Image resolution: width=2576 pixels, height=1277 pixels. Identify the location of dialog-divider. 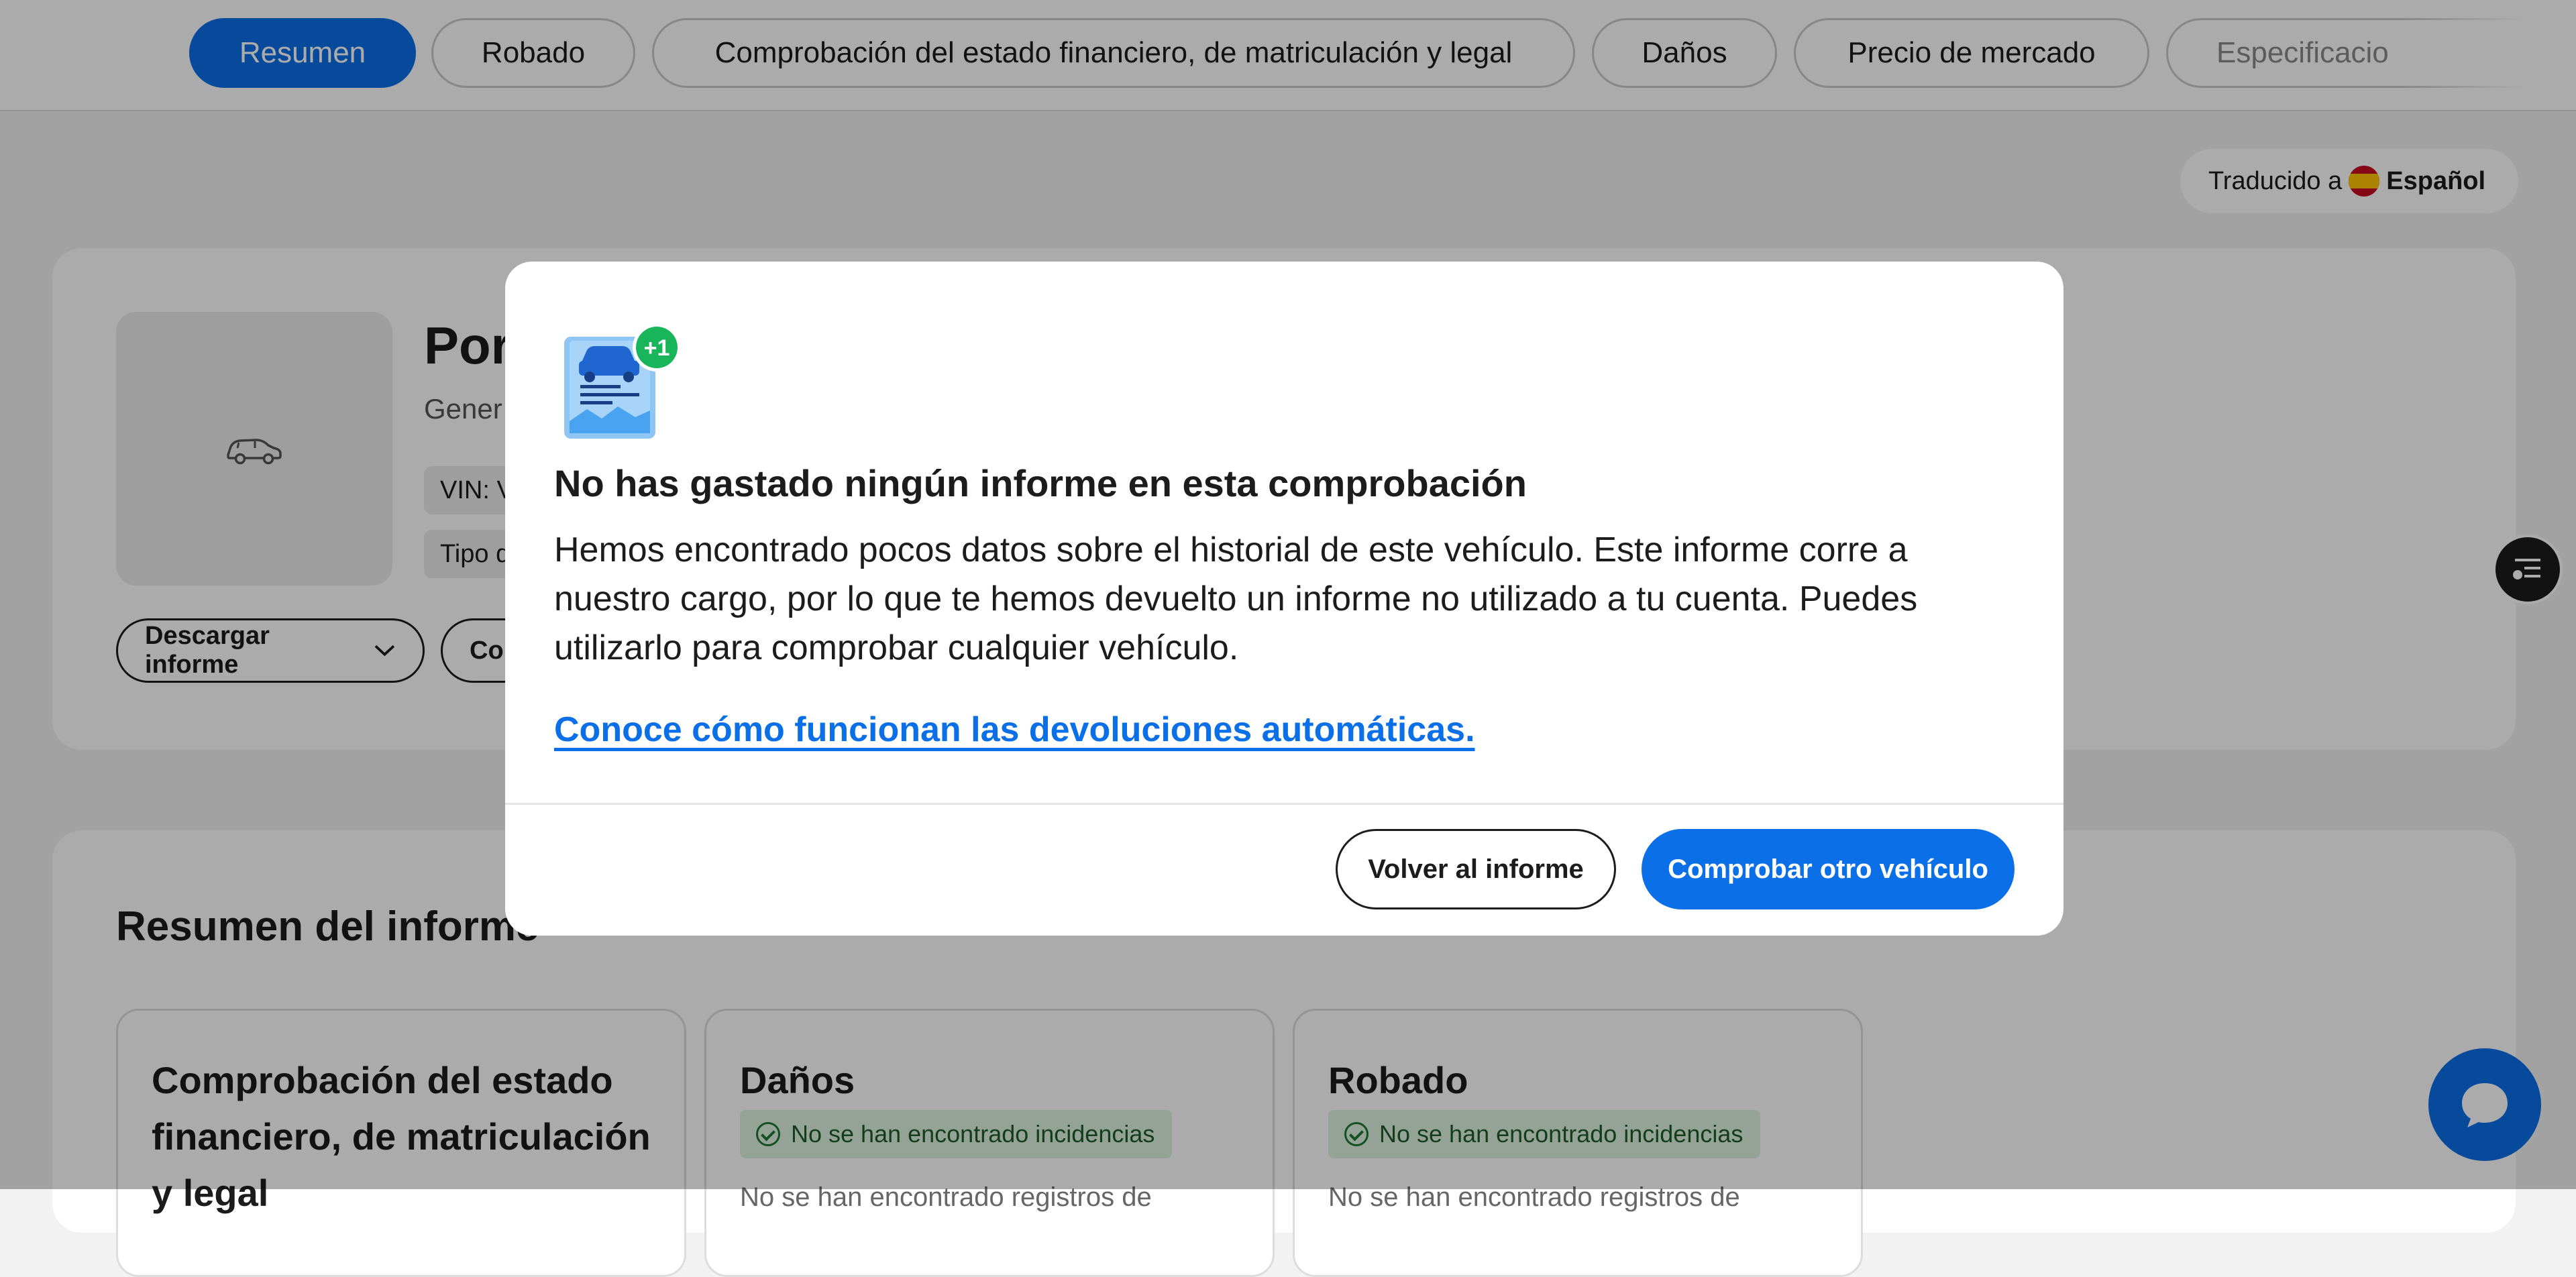
(1284, 804).